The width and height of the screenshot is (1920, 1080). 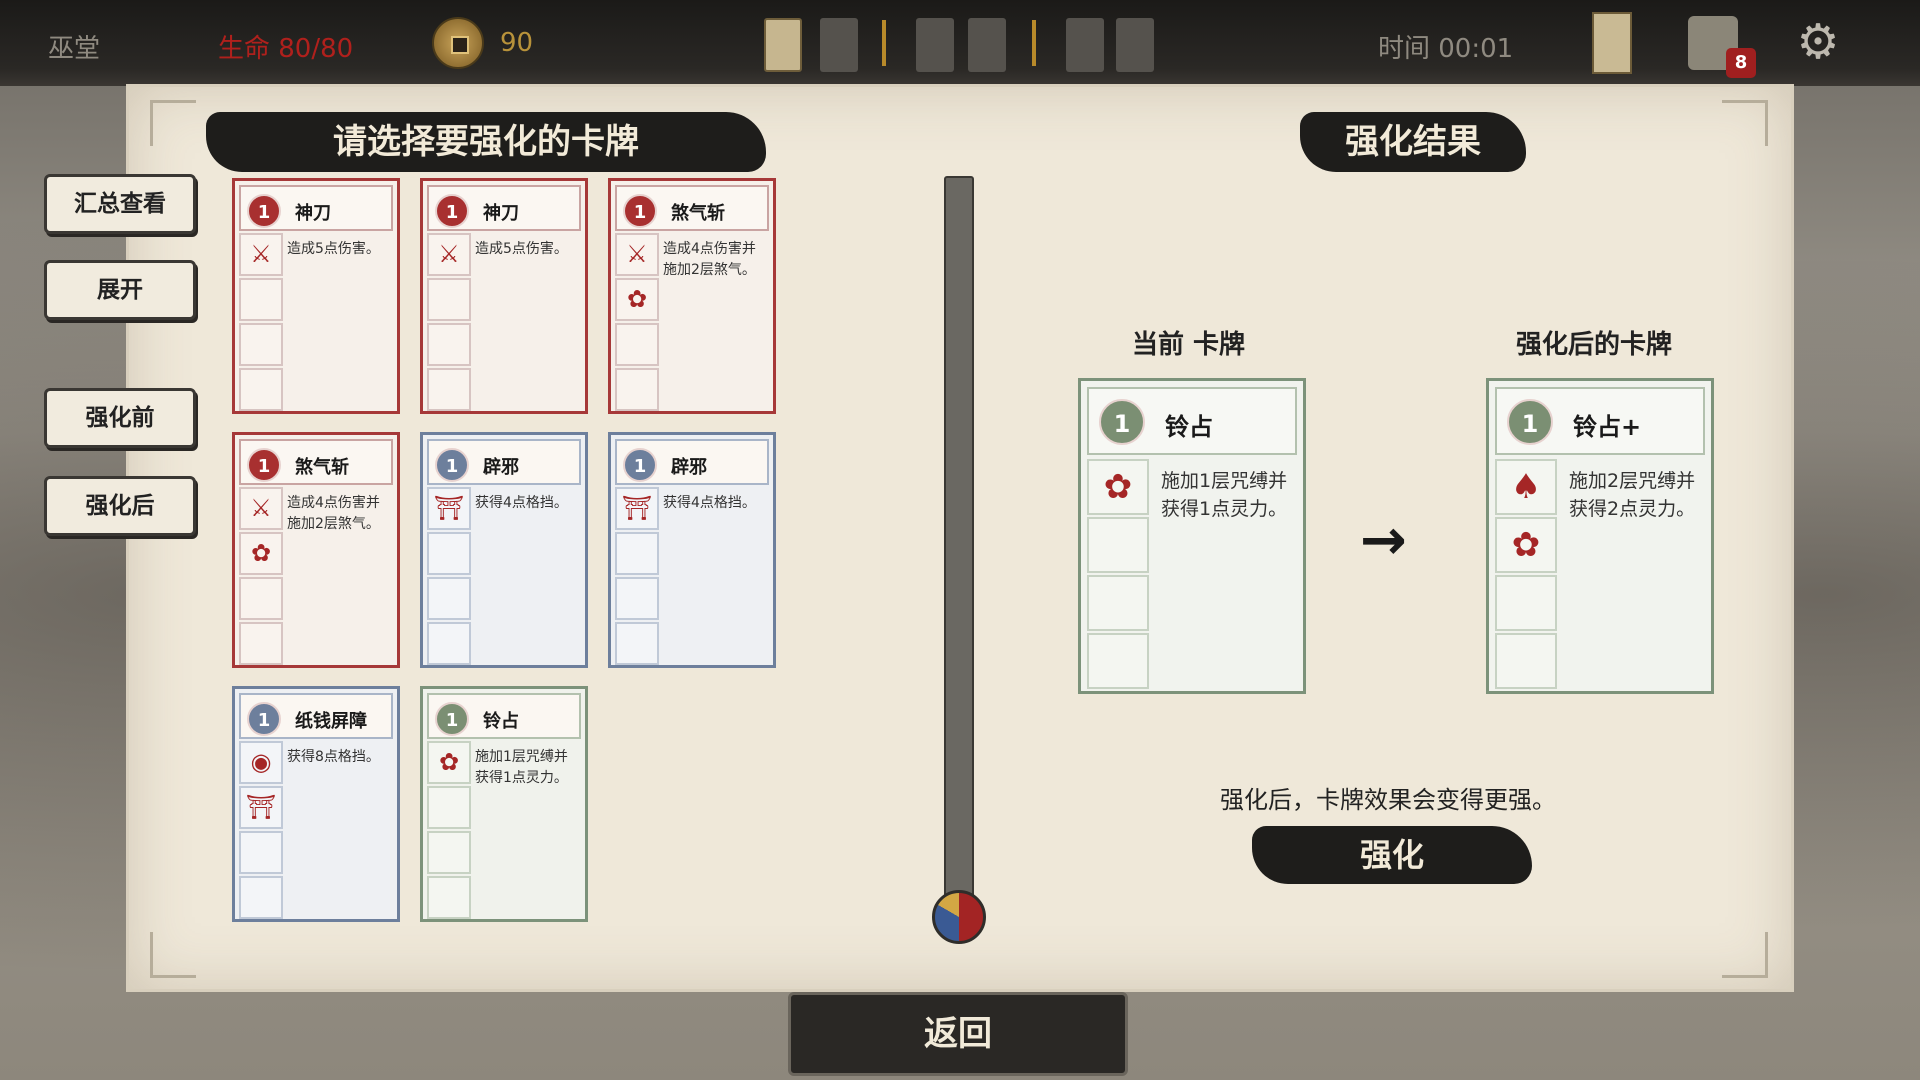 What do you see at coordinates (517, 43) in the screenshot?
I see `coin-count: 90` at bounding box center [517, 43].